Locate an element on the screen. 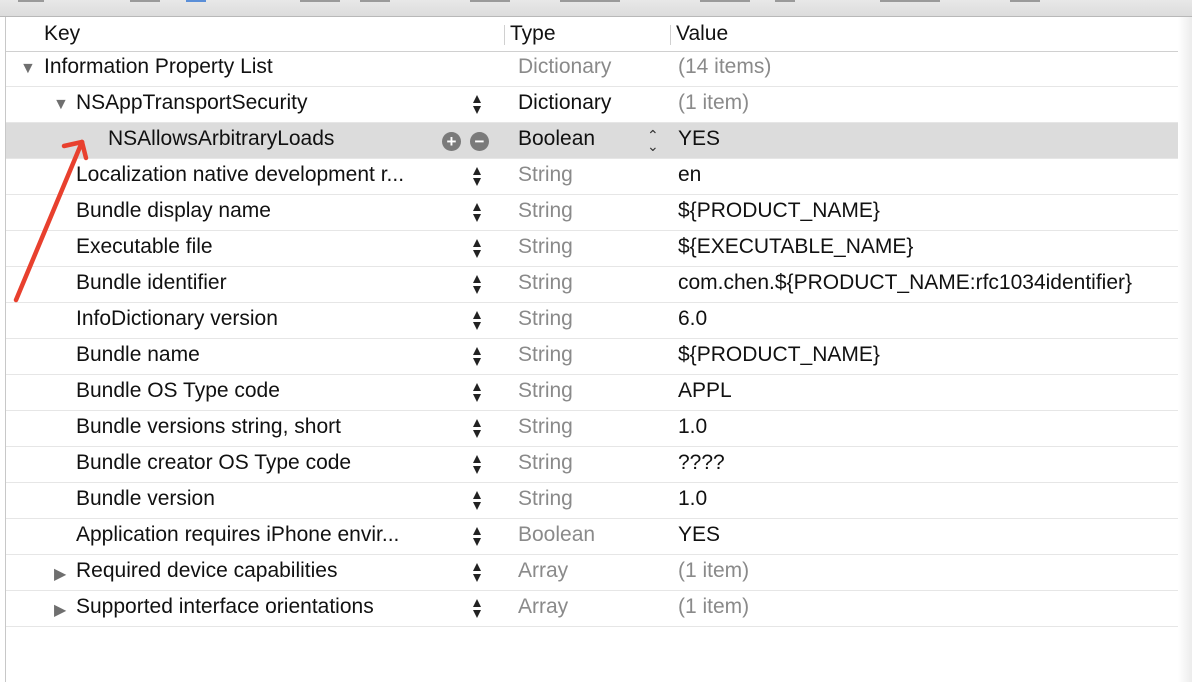 This screenshot has height=682, width=1192. plist-row: InfoDictionary version String 6.0 is located at coordinates (592, 321).